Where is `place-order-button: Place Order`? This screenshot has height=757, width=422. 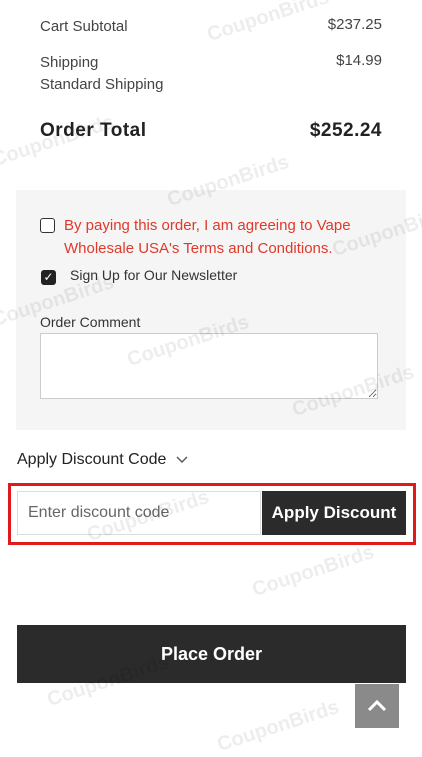 place-order-button: Place Order is located at coordinates (211, 654).